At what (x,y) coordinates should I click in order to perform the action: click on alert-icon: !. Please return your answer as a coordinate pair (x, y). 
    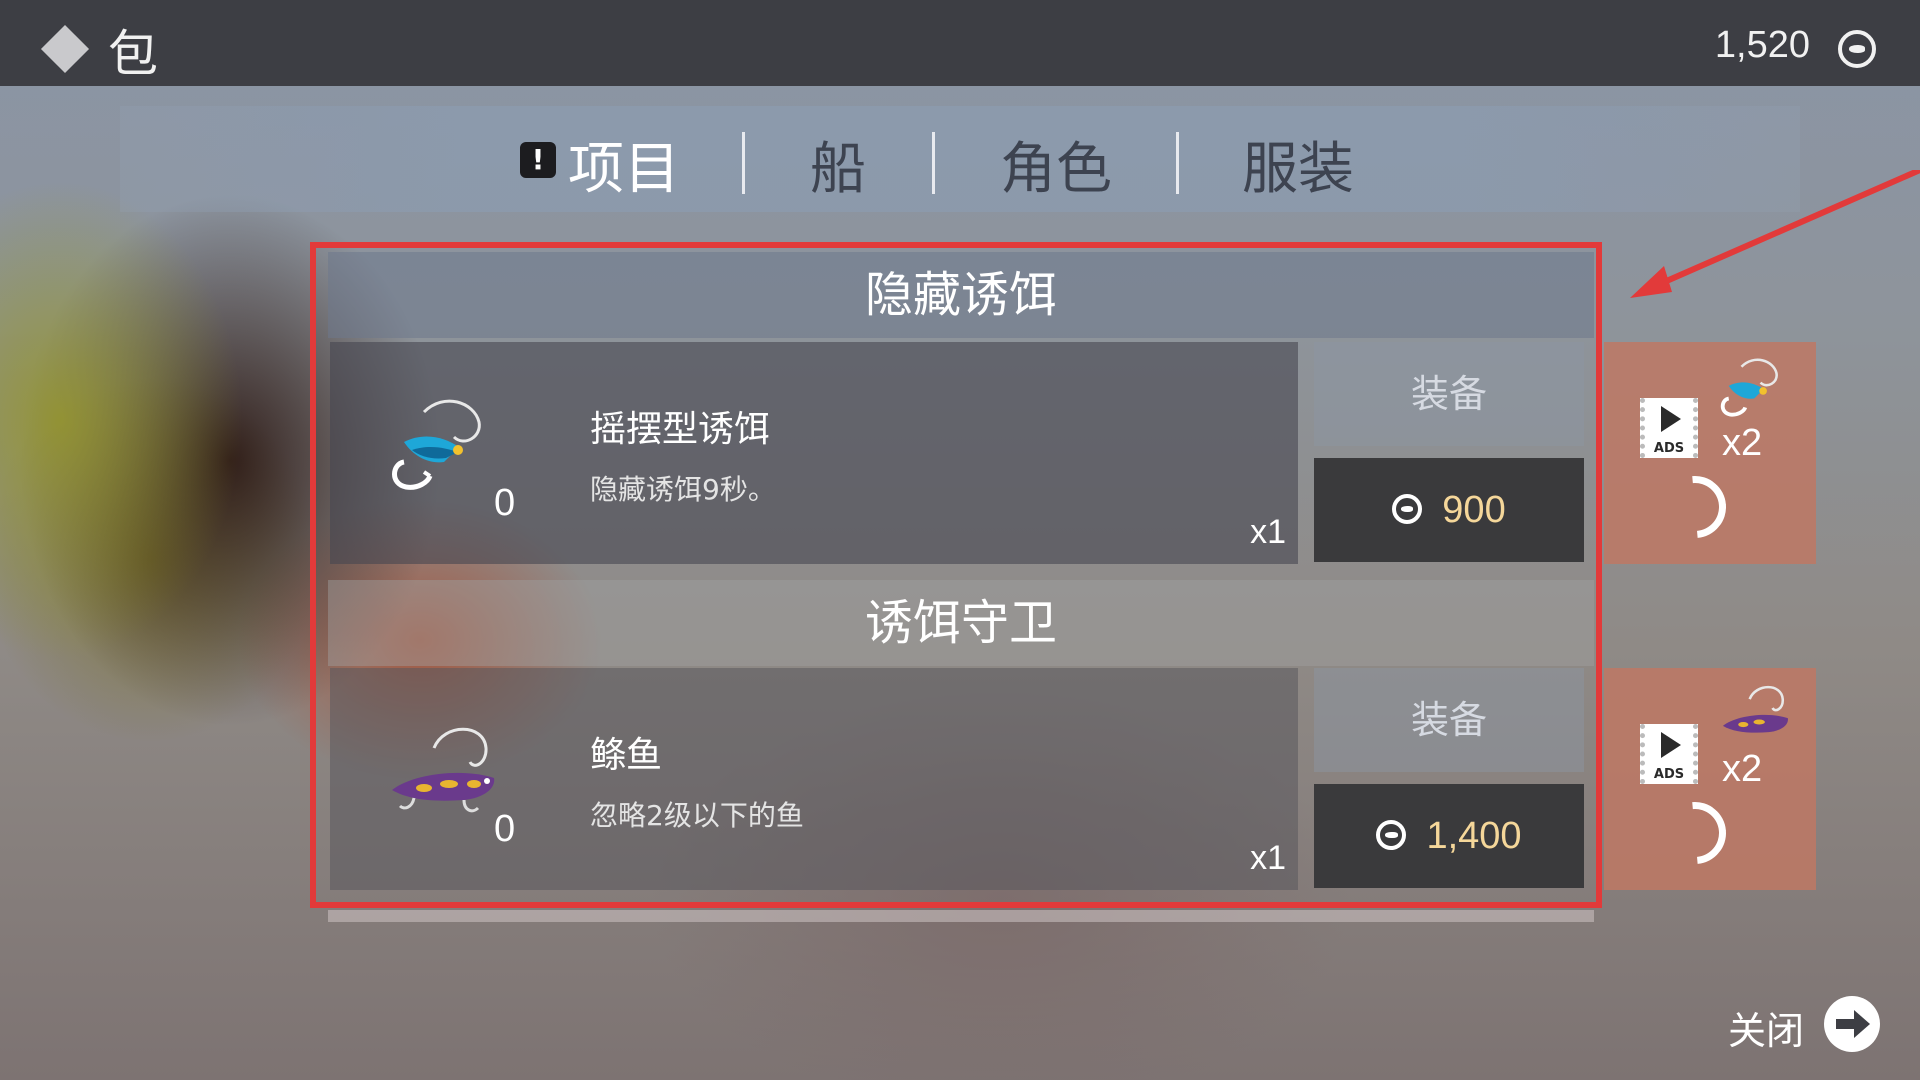
    Looking at the image, I should click on (538, 160).